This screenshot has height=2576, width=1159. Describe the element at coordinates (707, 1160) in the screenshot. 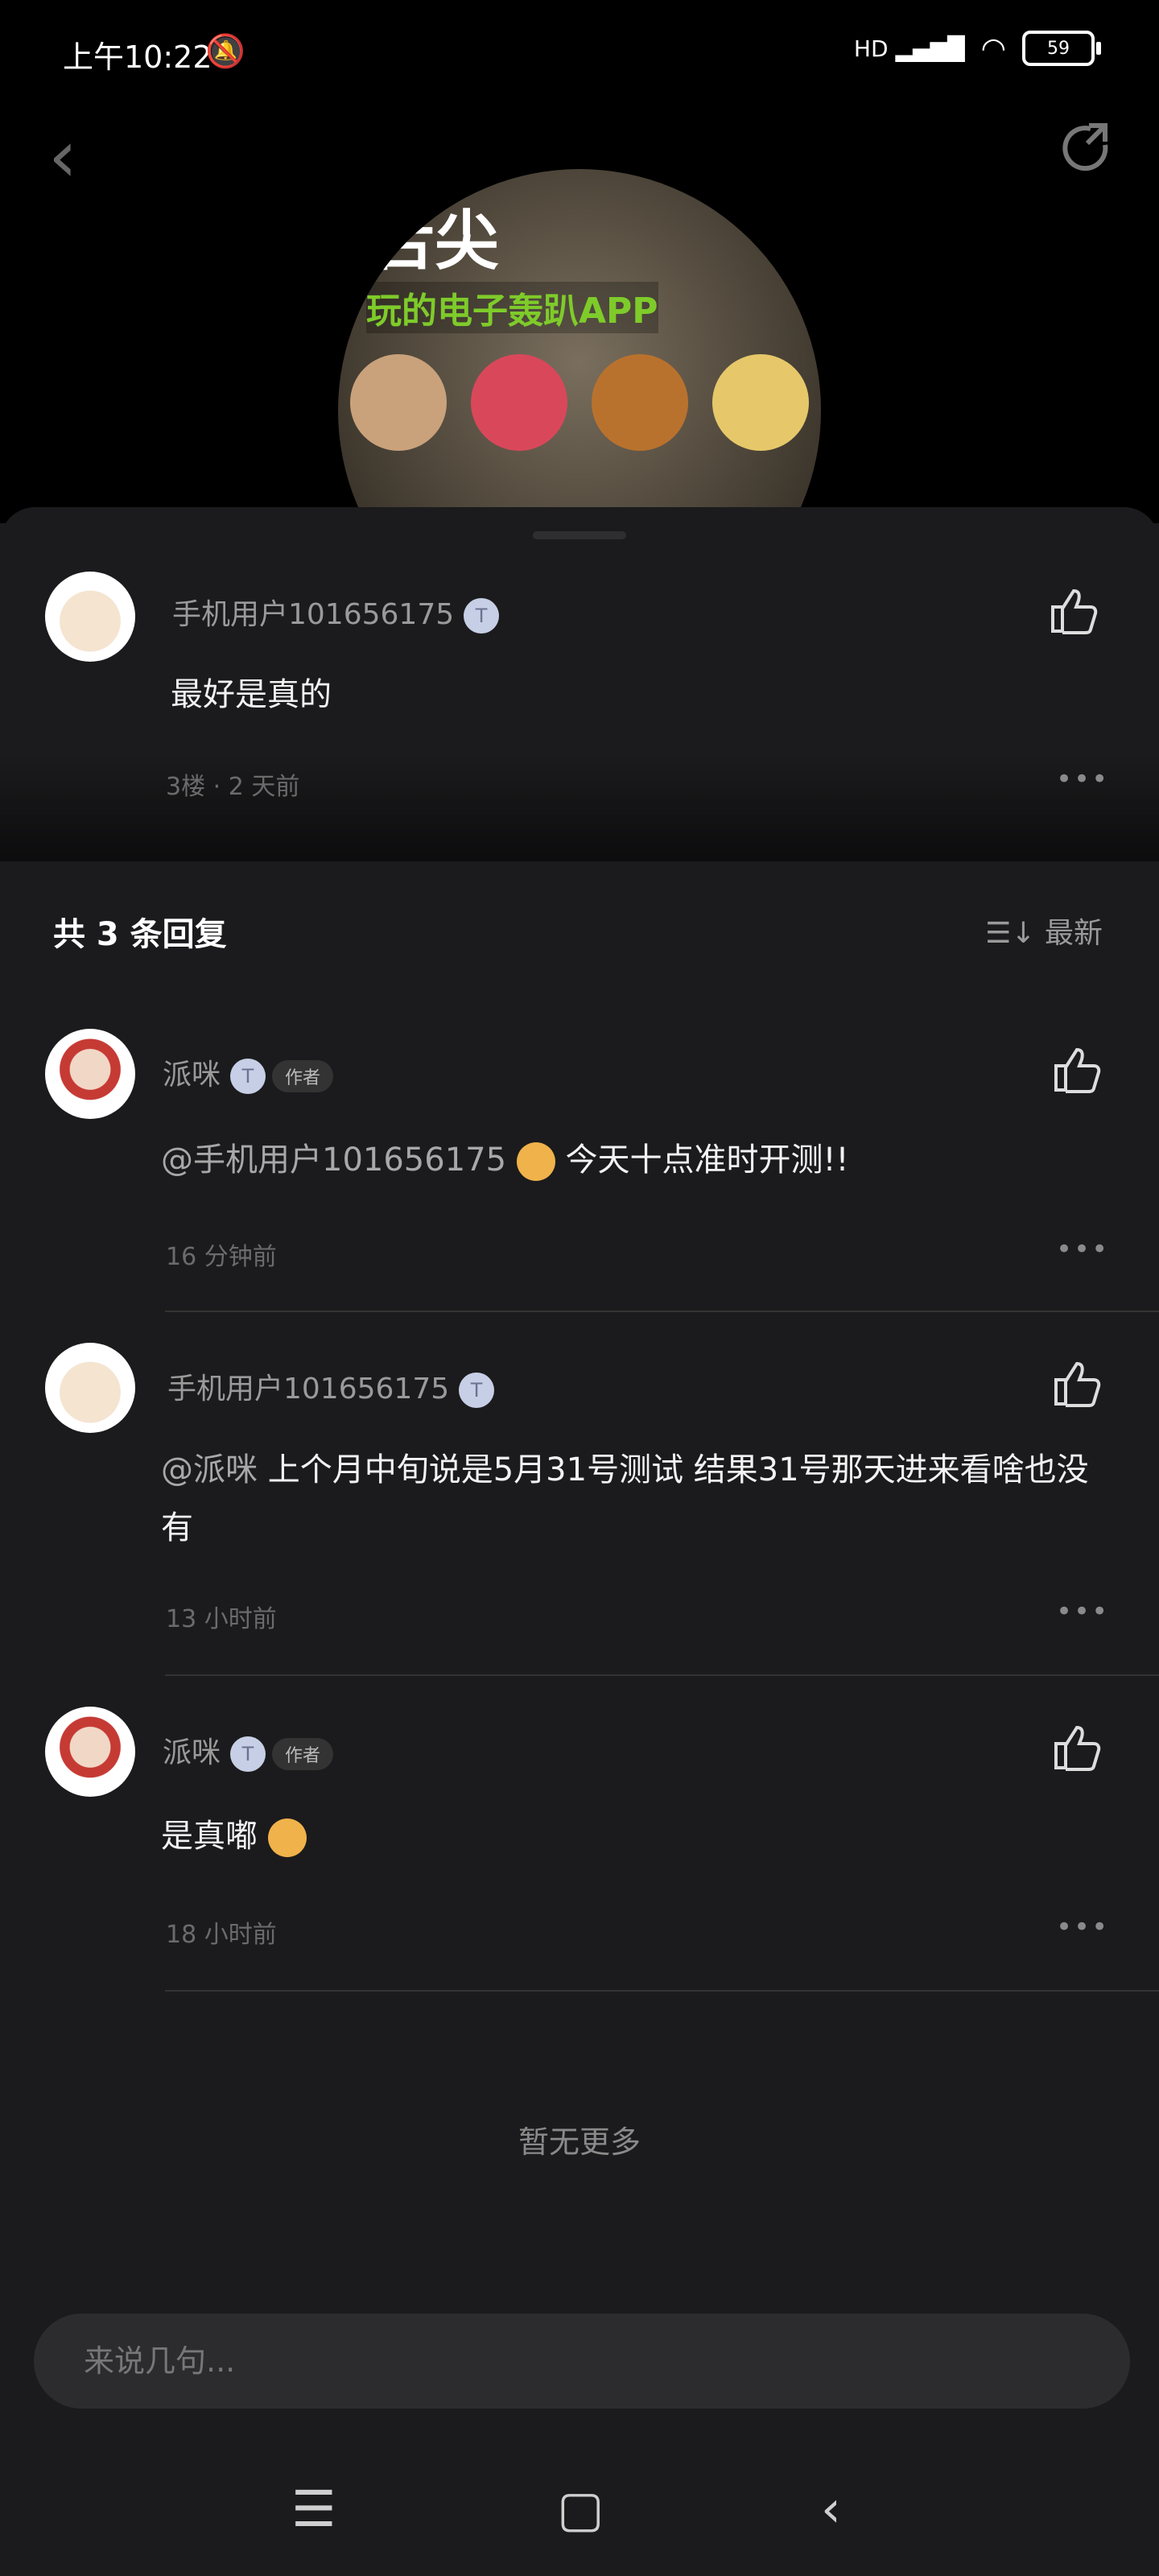

I see `reply-body: 今天十点准时开测!!` at that location.